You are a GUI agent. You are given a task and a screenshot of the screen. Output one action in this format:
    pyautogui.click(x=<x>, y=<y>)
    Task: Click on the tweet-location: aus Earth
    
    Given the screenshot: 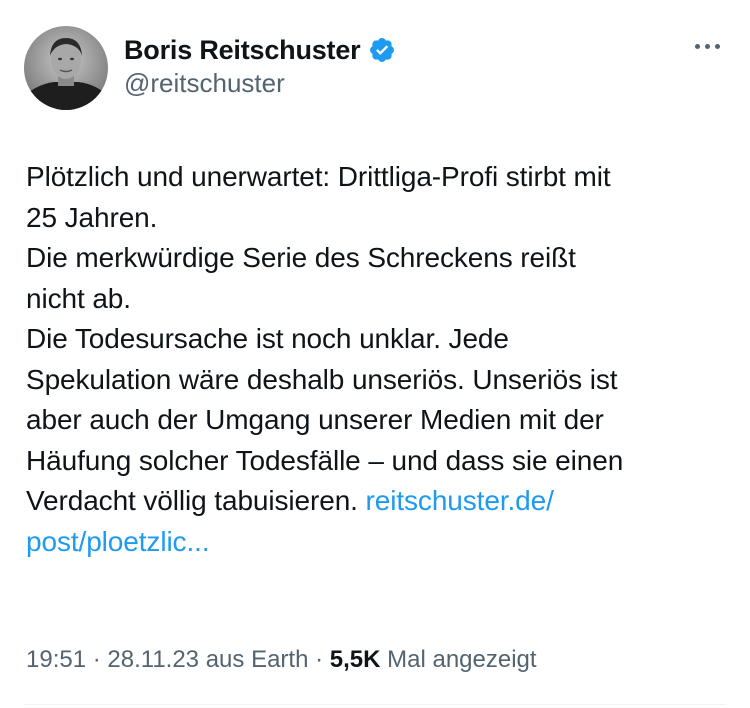 What is the action you would take?
    pyautogui.click(x=254, y=659)
    